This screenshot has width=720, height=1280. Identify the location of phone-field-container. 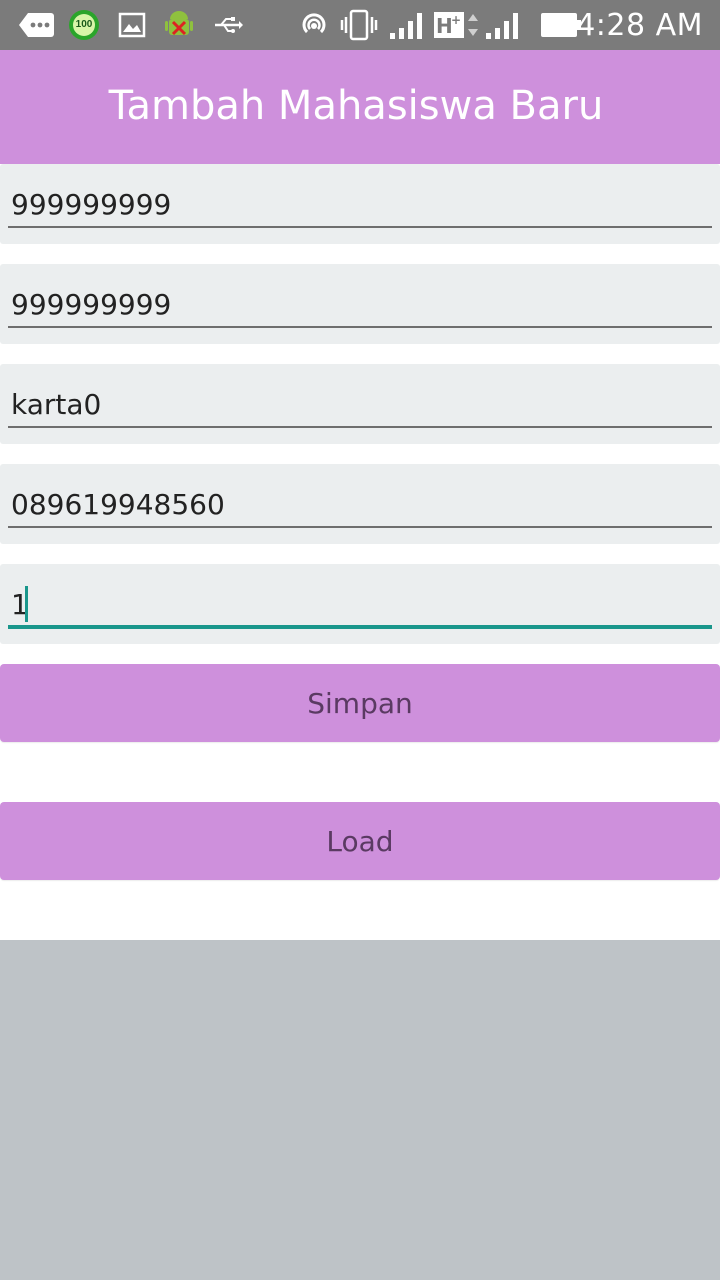
(360, 504).